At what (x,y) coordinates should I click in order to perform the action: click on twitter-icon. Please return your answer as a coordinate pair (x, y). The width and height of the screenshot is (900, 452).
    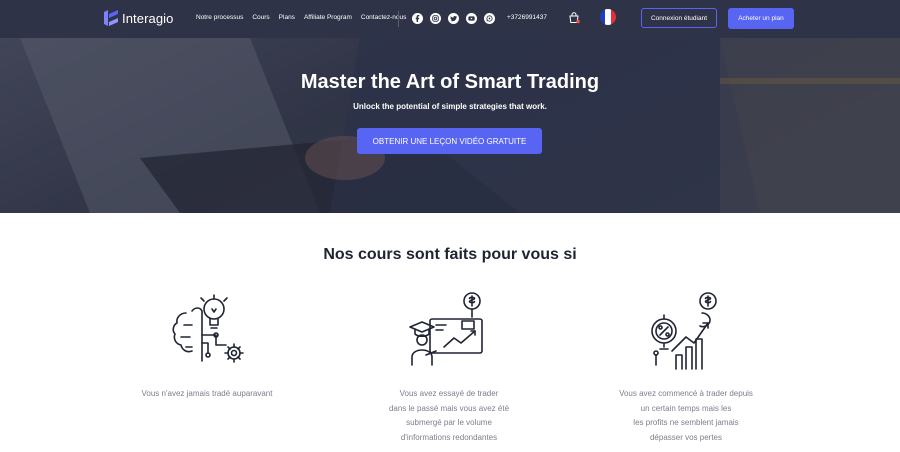
    Looking at the image, I should click on (453, 18).